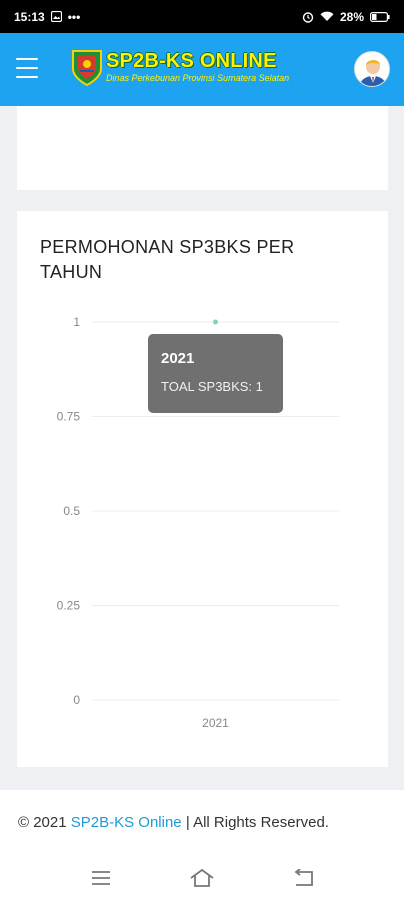 The image size is (404, 900). Describe the element at coordinates (29, 16) in the screenshot. I see `status-time: 15:13` at that location.